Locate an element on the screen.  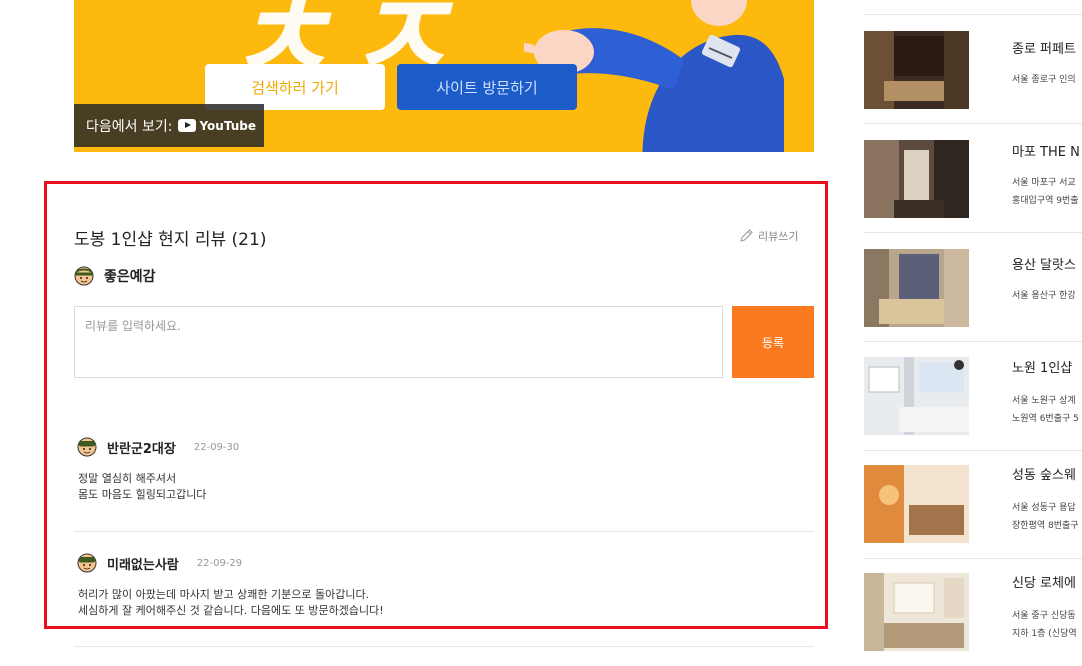
shop-address: 지하 1층 (신당역 is located at coordinates (1044, 634).